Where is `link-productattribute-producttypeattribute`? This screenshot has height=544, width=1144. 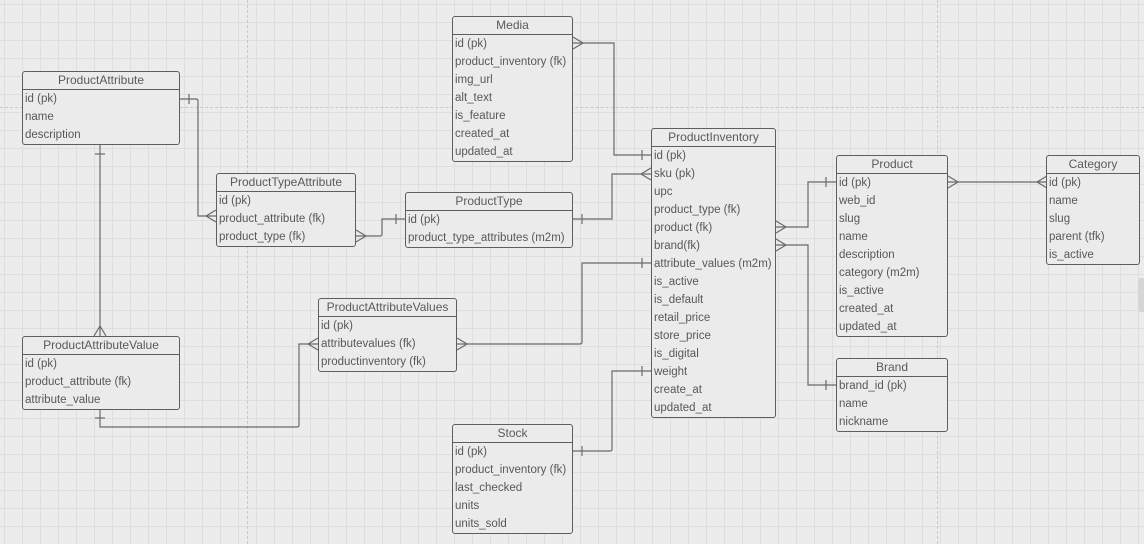
link-productattribute-producttypeattribute is located at coordinates (198, 157).